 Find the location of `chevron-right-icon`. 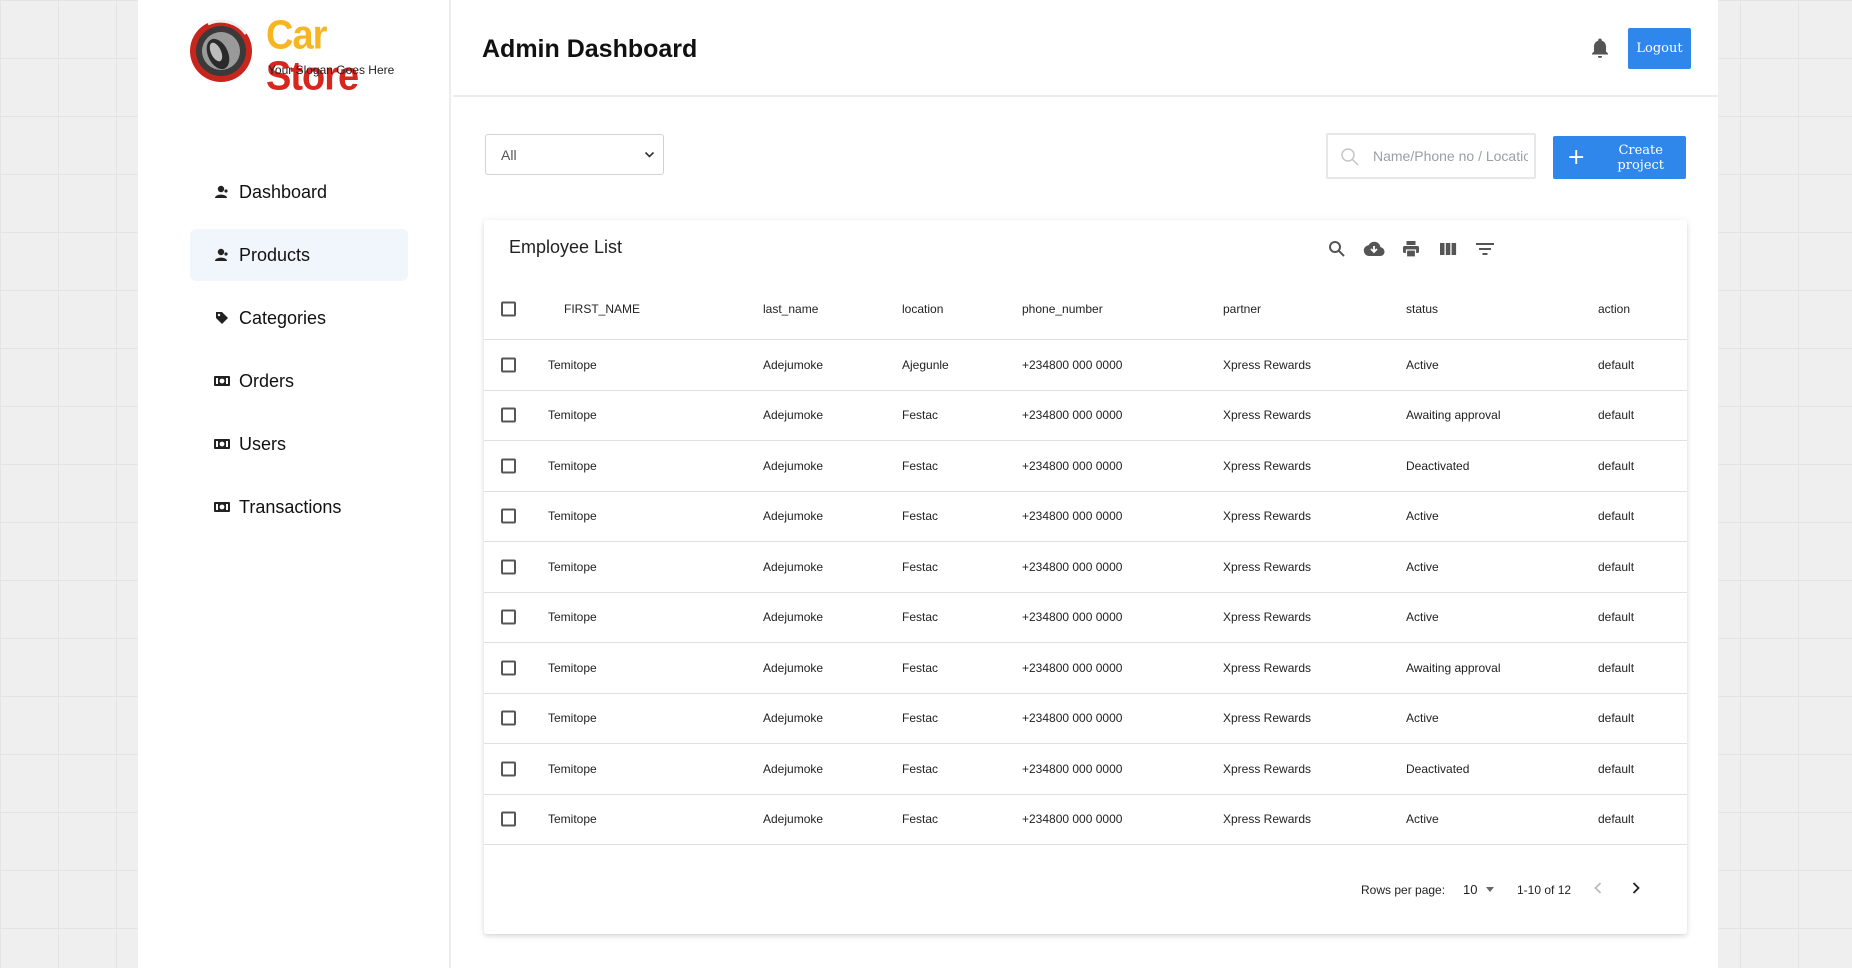

chevron-right-icon is located at coordinates (1636, 888).